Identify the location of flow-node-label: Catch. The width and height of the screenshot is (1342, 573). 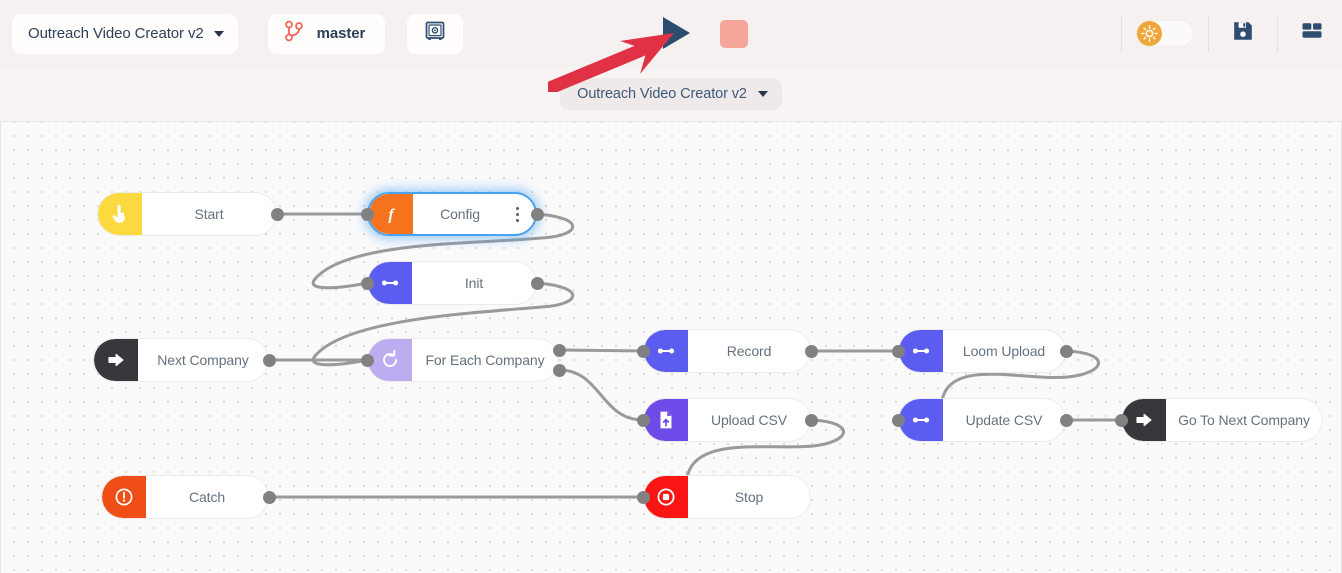
(207, 497).